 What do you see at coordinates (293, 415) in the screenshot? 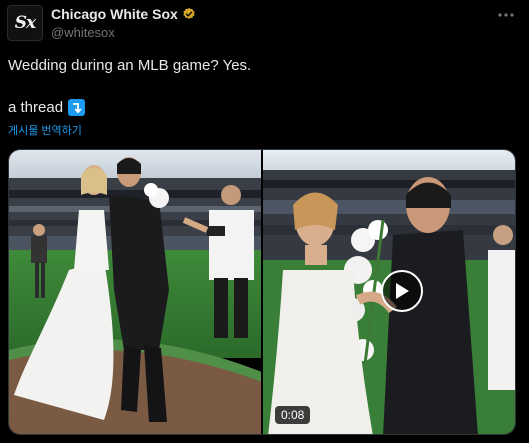
I see `video-duration: 0:08` at bounding box center [293, 415].